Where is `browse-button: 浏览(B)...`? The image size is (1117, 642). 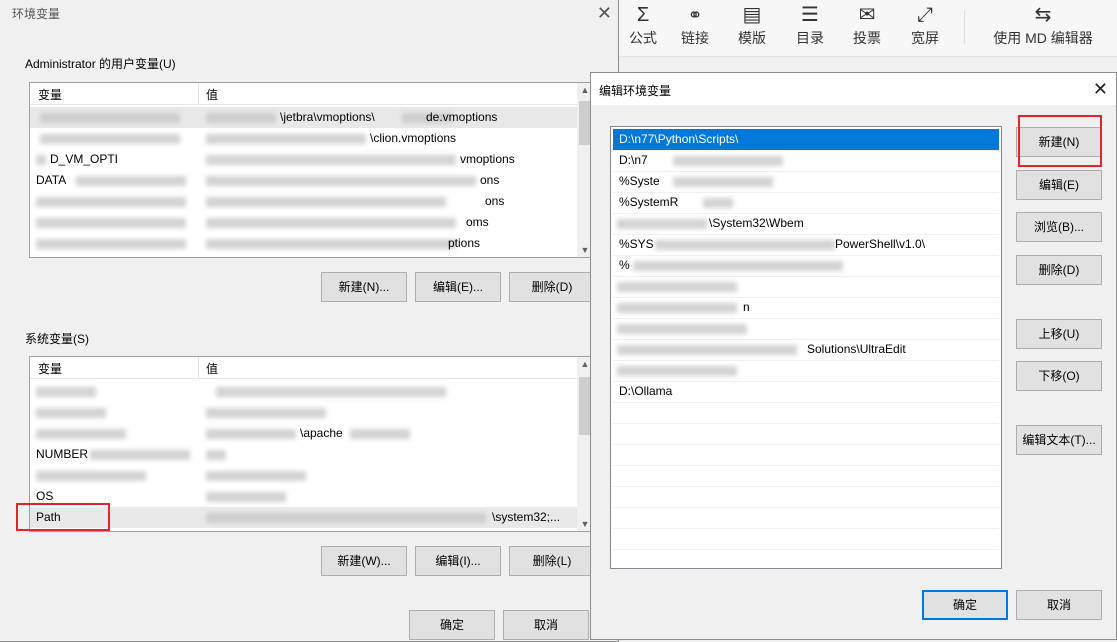 browse-button: 浏览(B)... is located at coordinates (1059, 227).